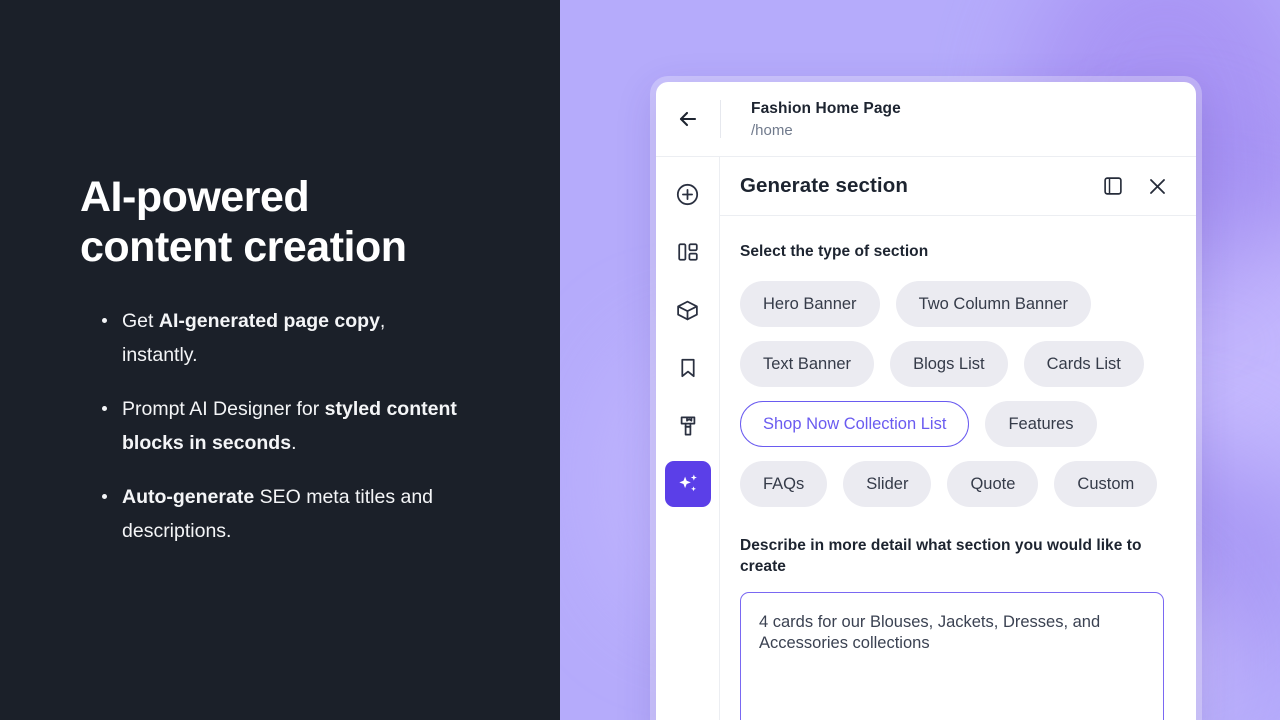  Describe the element at coordinates (1083, 364) in the screenshot. I see `chip-cards-list: Cards List` at that location.